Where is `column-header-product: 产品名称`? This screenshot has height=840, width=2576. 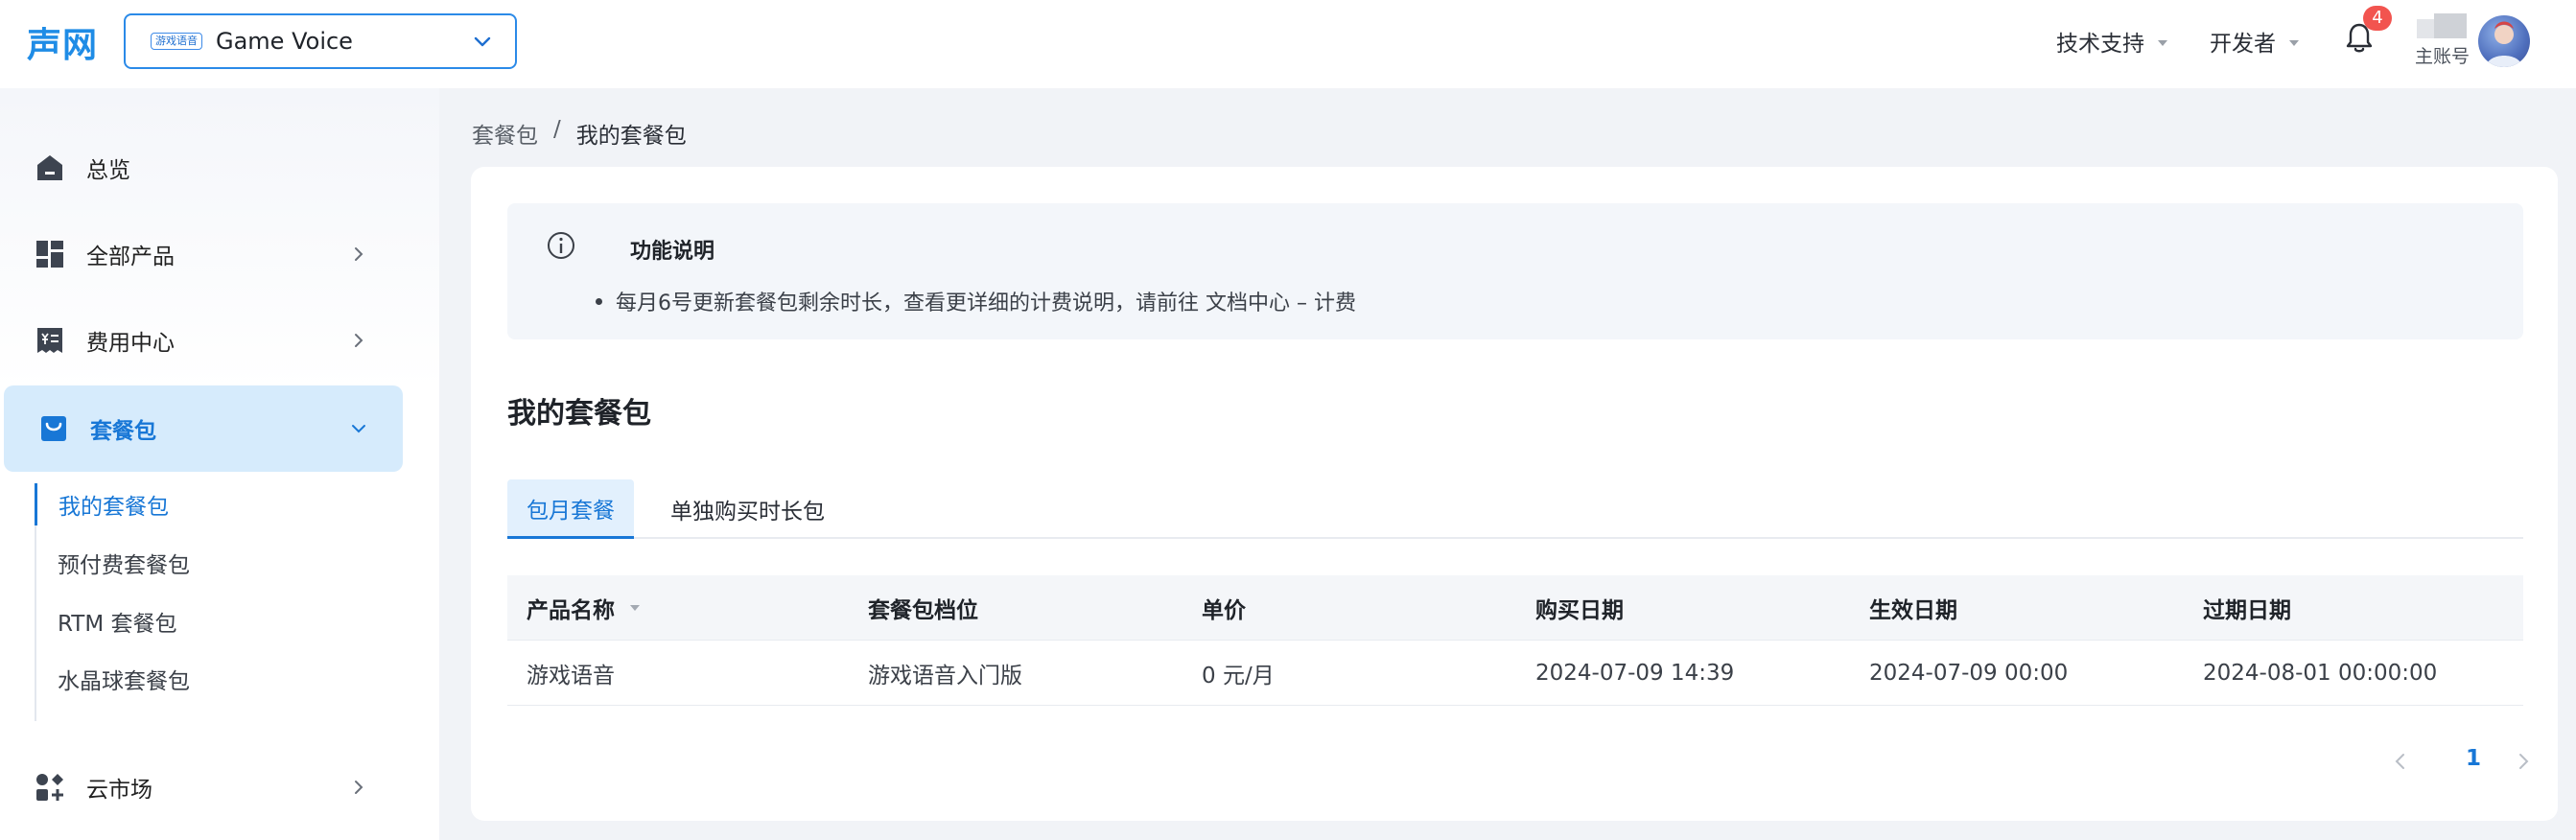 column-header-product: 产品名称 is located at coordinates (583, 608).